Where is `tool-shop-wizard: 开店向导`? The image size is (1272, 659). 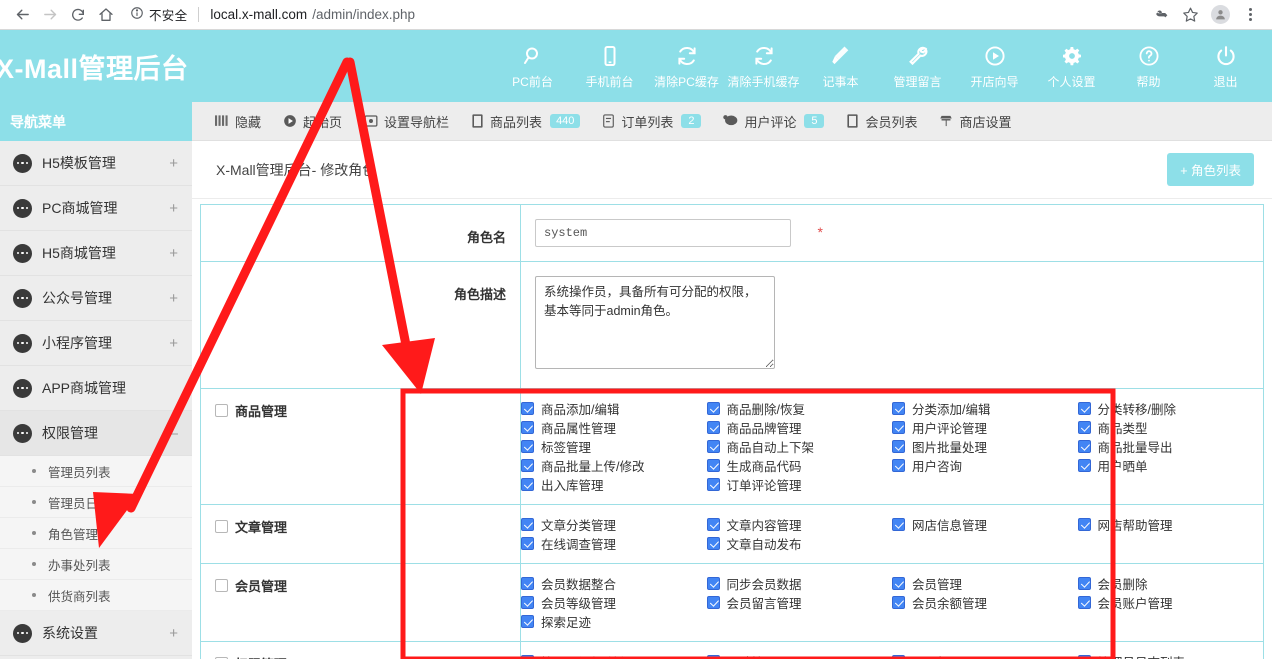
tool-shop-wizard: 开店向导 is located at coordinates (994, 66).